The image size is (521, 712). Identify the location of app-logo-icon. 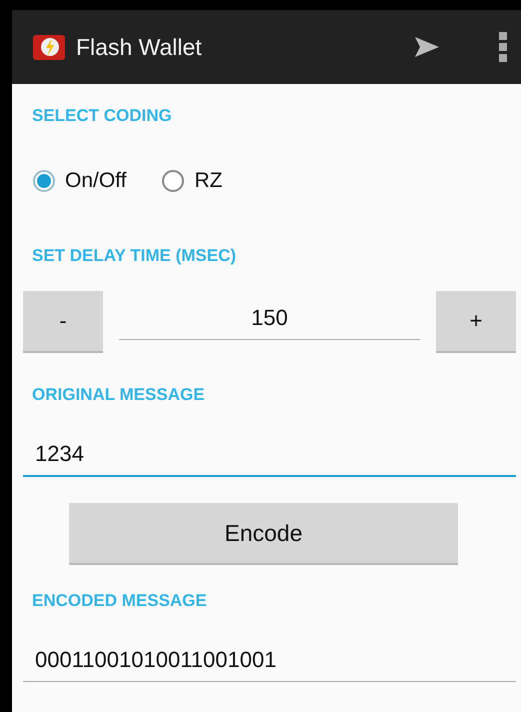
(49, 47).